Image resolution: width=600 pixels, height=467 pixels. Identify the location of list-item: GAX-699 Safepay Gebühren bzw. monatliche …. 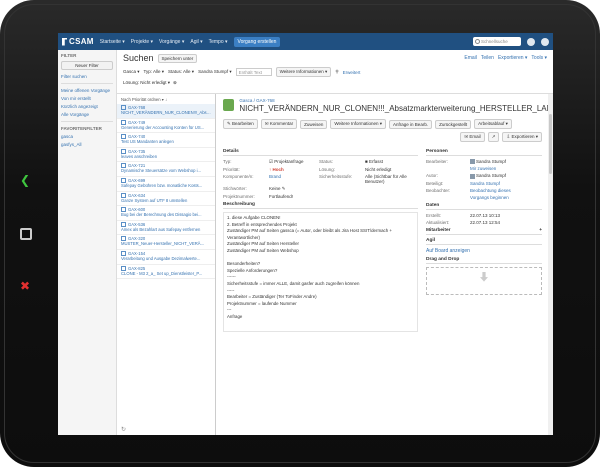
(166, 184).